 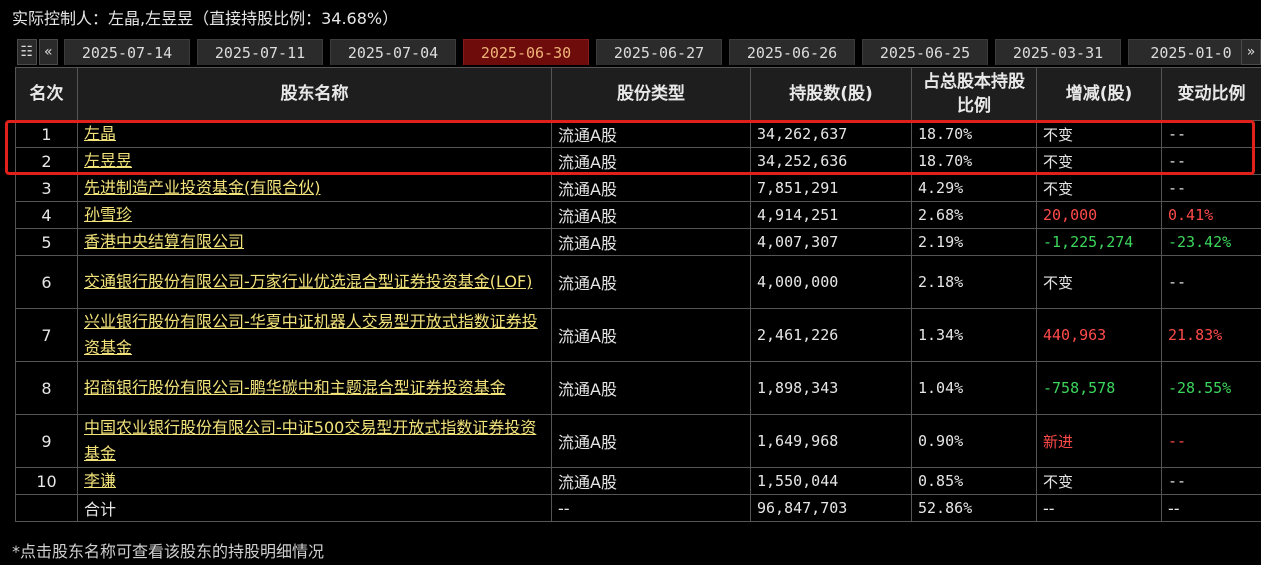 I want to click on shares-cell: 4,000,000, so click(x=831, y=282).